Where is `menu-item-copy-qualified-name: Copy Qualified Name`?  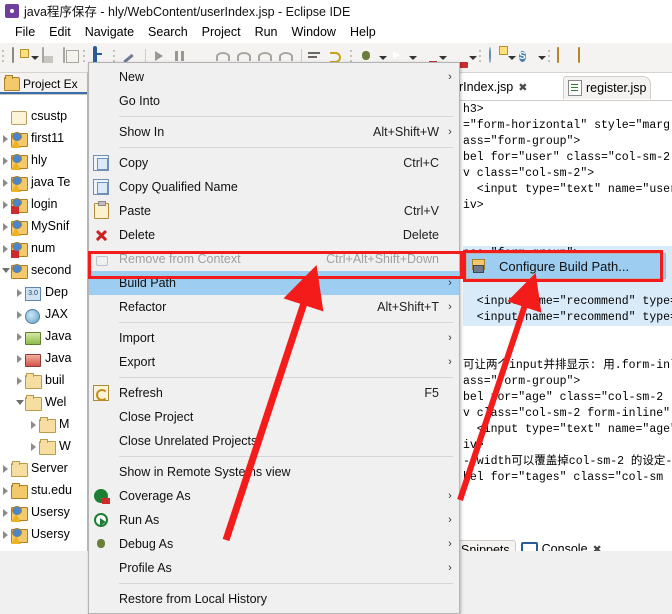
menu-item-copy-qualified-name: Copy Qualified Name is located at coordinates (274, 187).